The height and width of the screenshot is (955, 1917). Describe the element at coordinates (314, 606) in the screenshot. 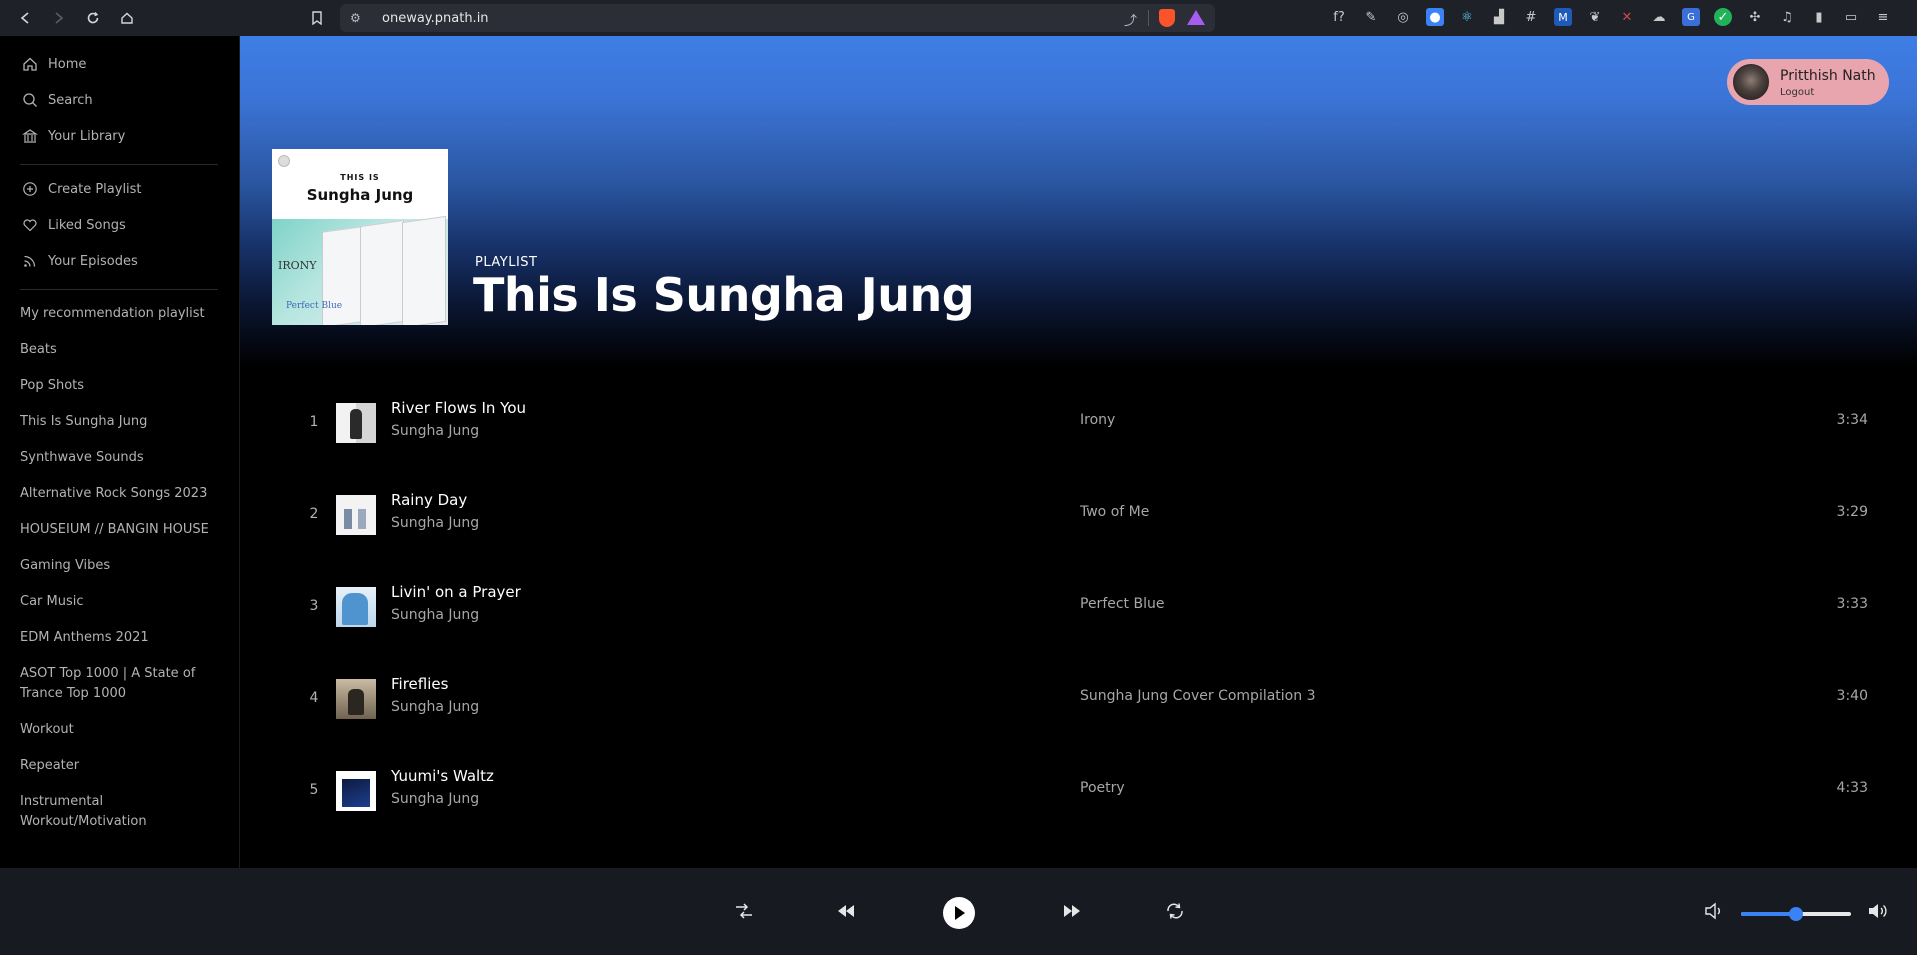

I see `track-number: 3` at that location.